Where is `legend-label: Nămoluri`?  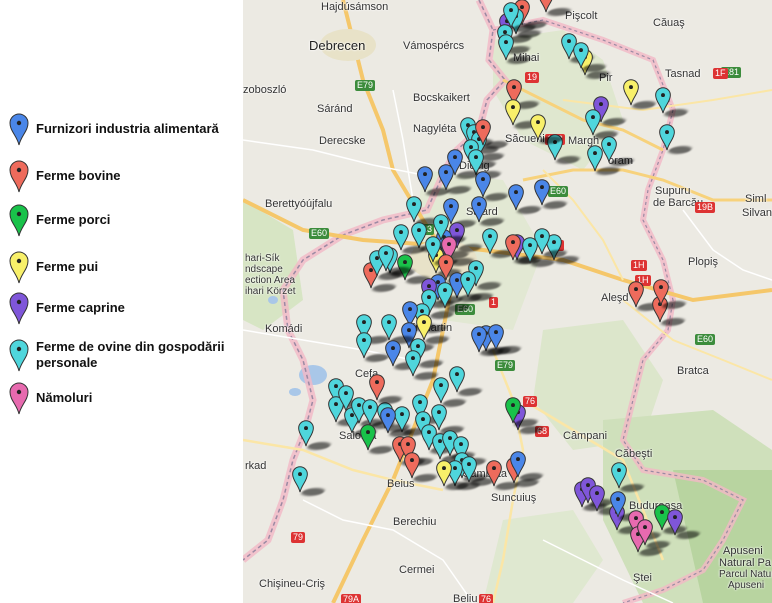 legend-label: Nămoluri is located at coordinates (64, 397).